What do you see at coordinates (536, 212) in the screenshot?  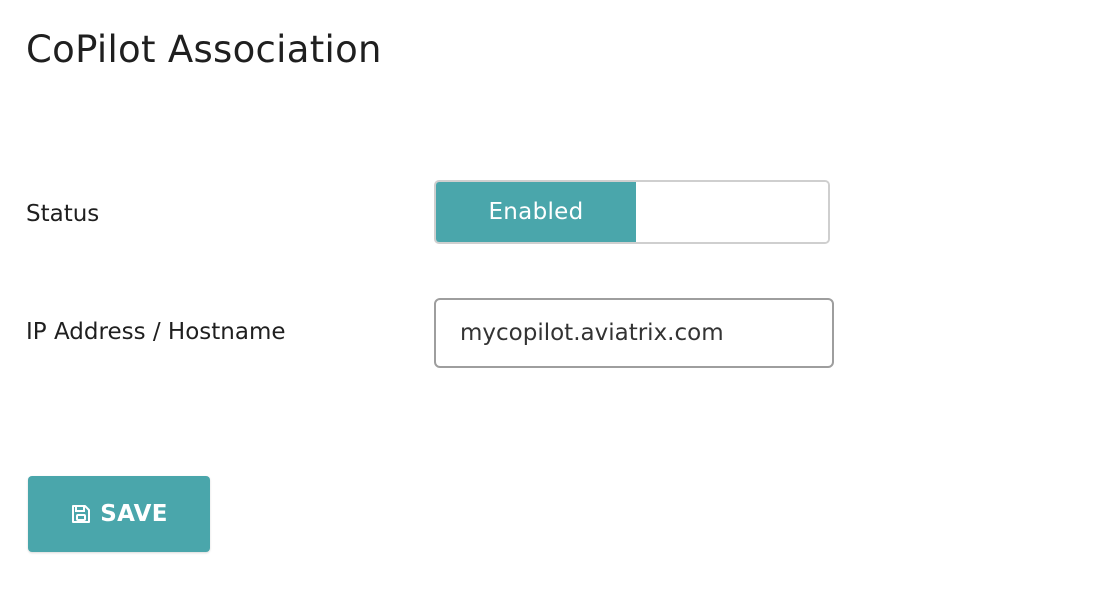 I see `status-toggle-enabled-segment: Enabled` at bounding box center [536, 212].